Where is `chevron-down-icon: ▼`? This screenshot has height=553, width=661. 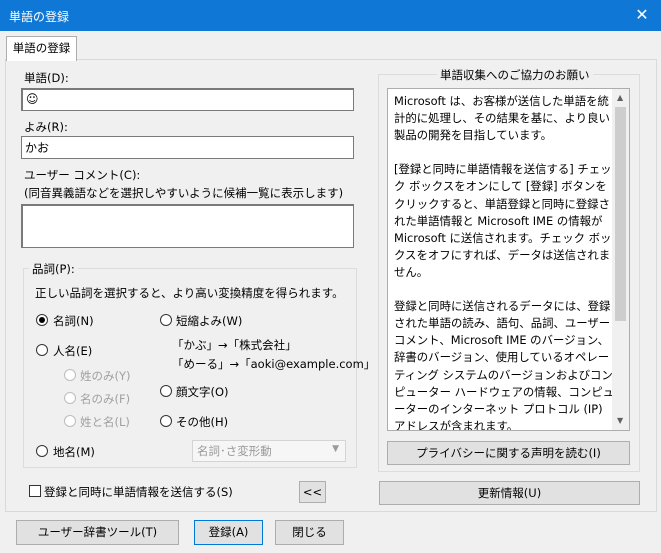
chevron-down-icon: ▼ is located at coordinates (335, 449).